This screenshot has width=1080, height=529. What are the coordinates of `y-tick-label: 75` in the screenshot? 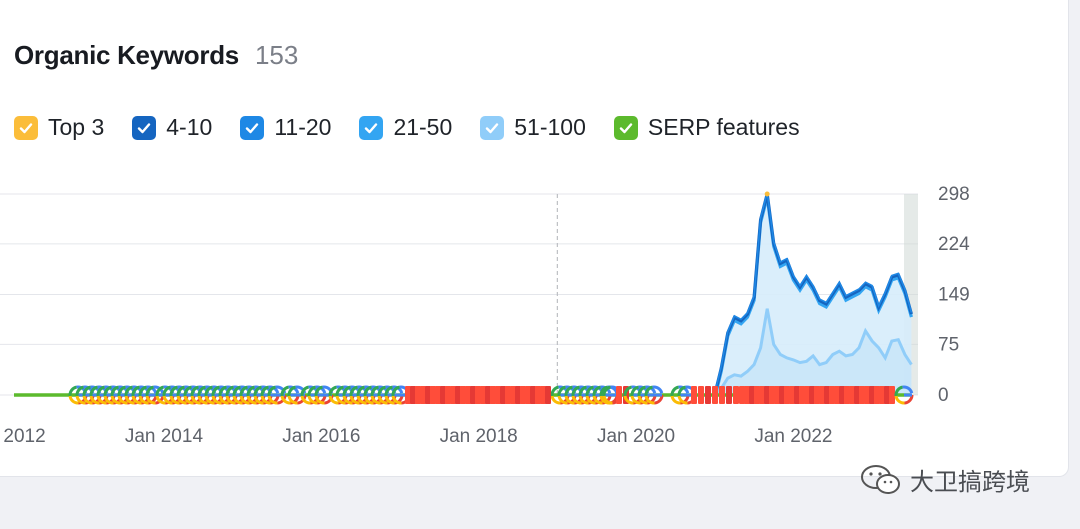 It's located at (948, 344).